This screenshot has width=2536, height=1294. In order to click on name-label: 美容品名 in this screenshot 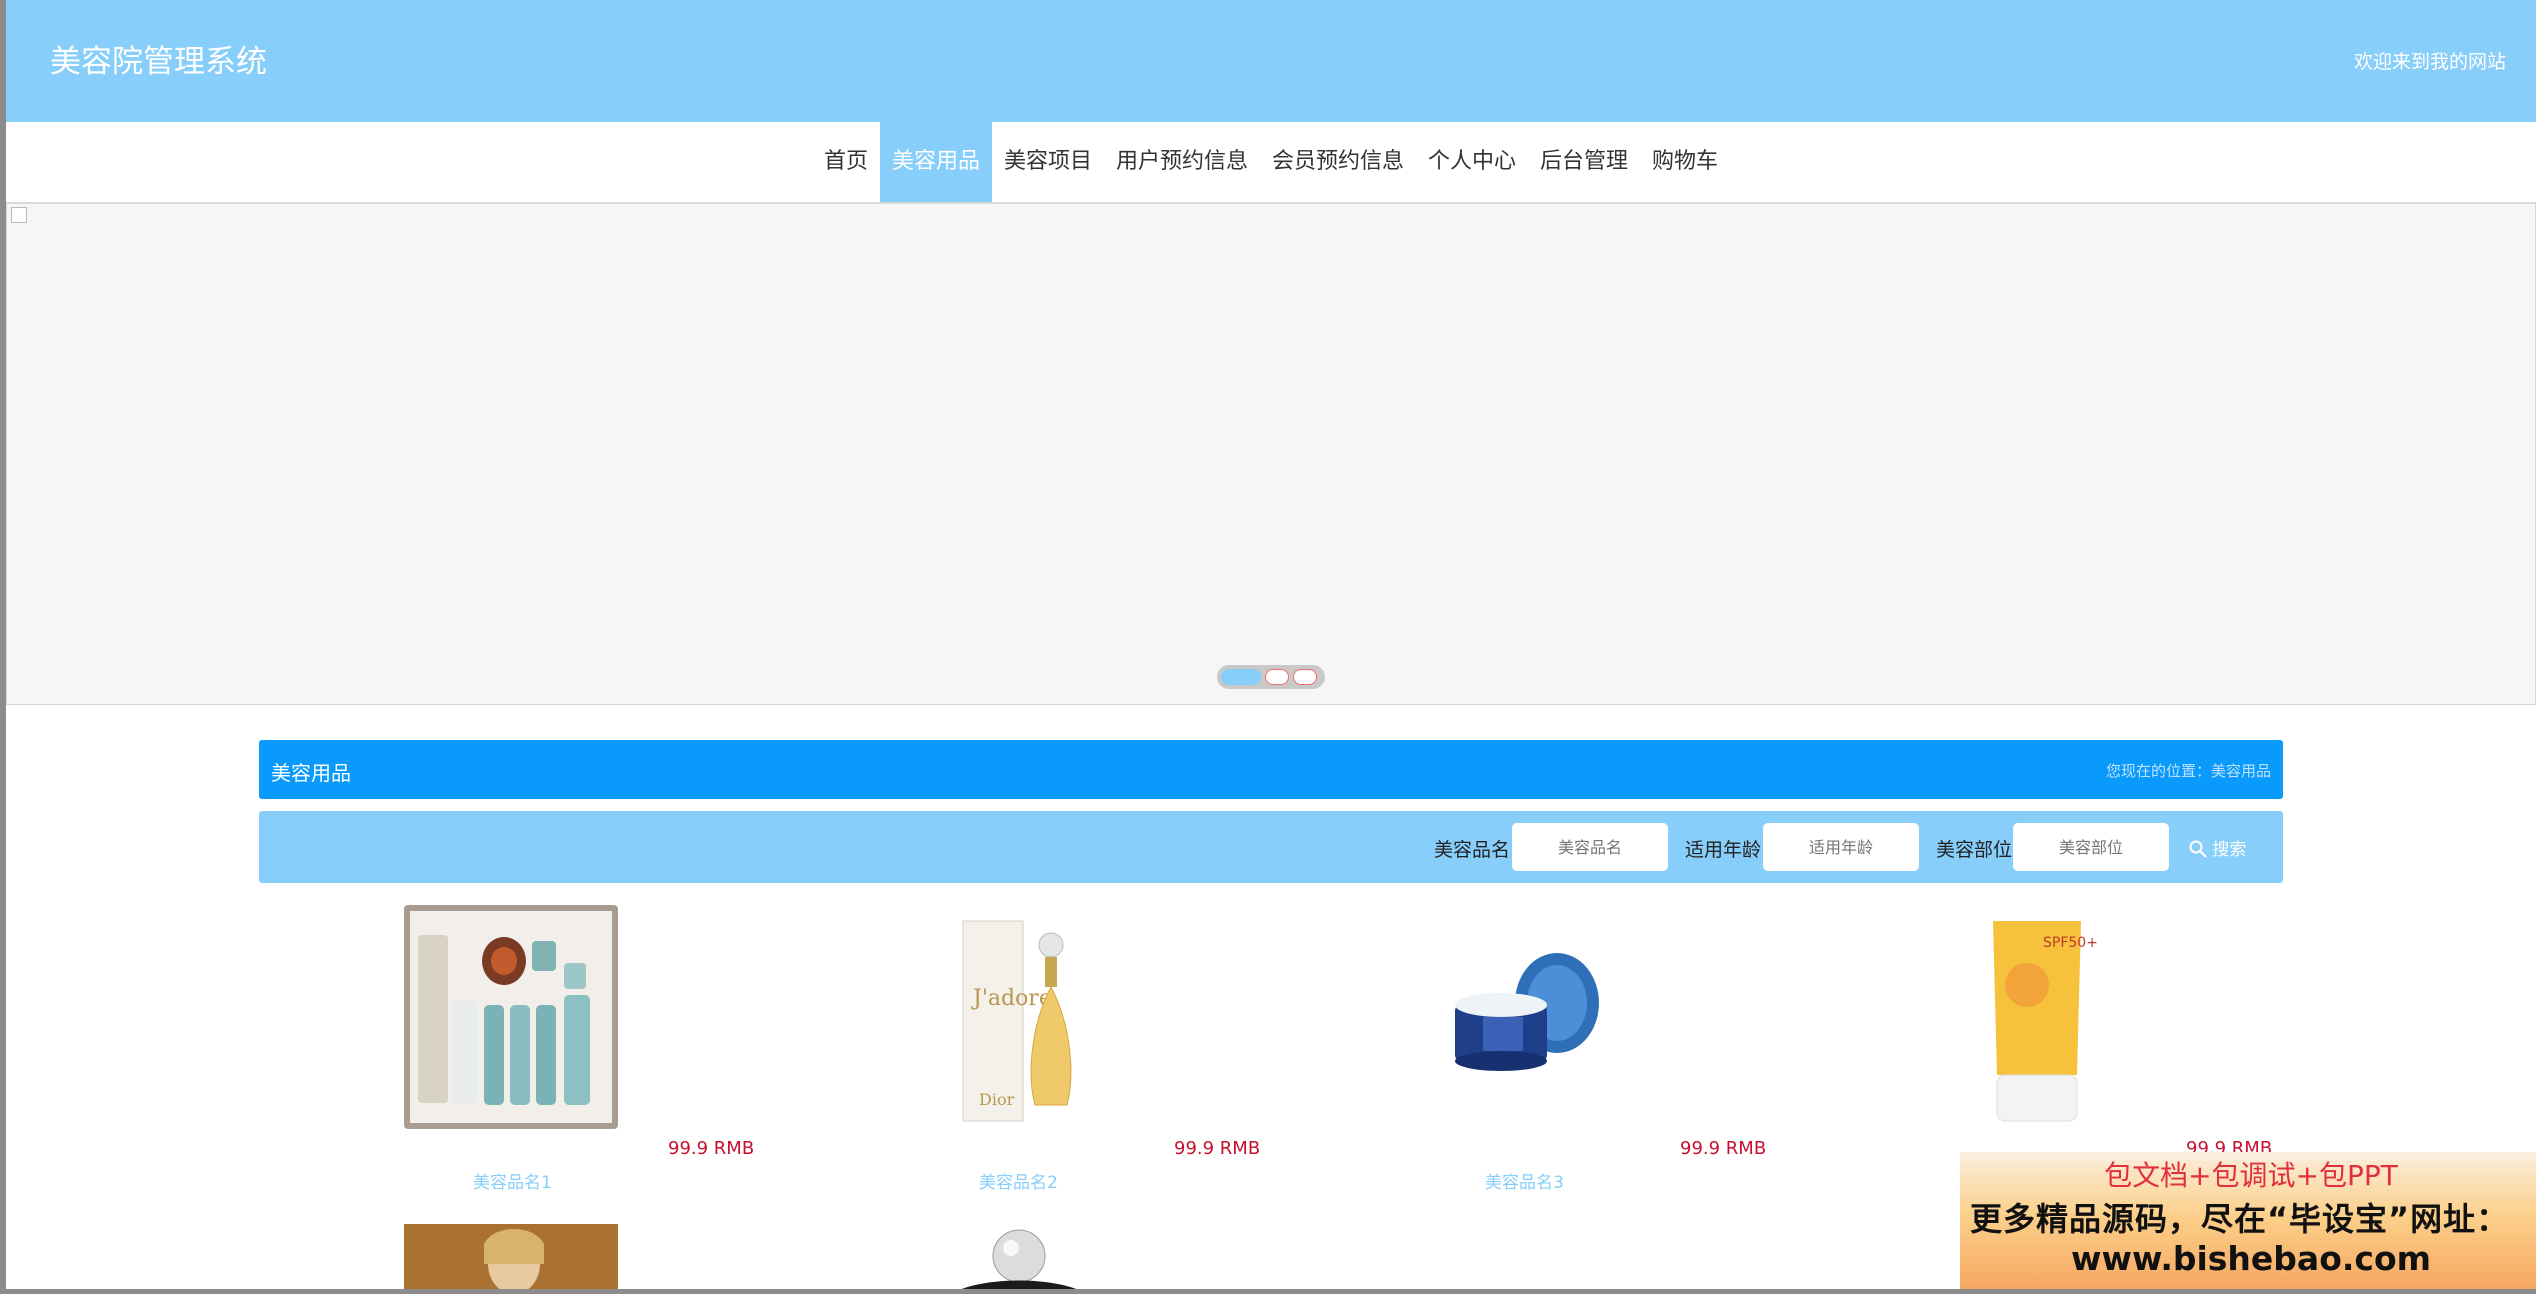, I will do `click(1472, 850)`.